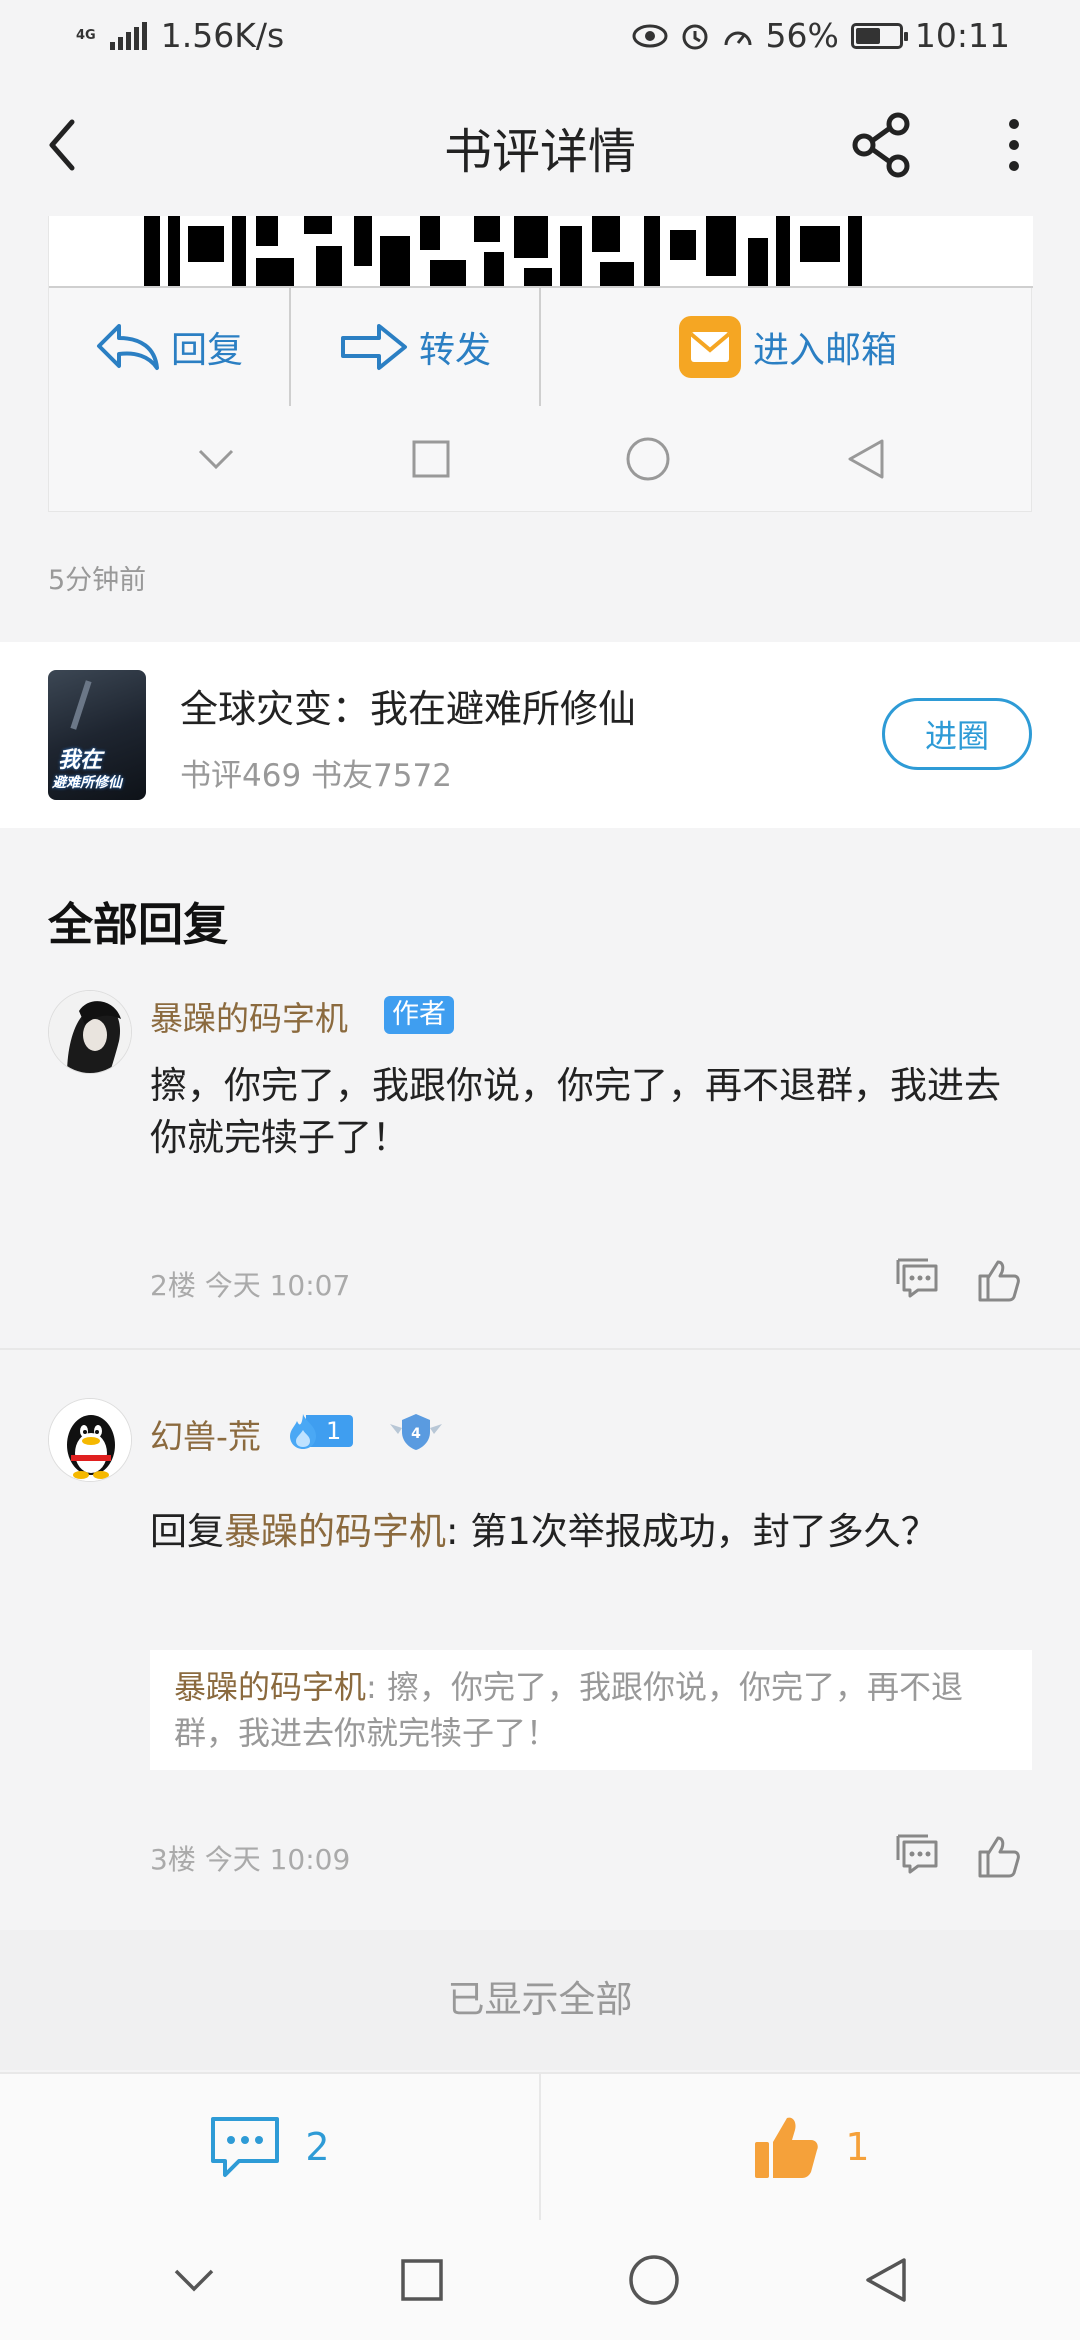 Image resolution: width=1080 pixels, height=2340 pixels. I want to click on book-meta: 书评469 书友7572, so click(316, 776).